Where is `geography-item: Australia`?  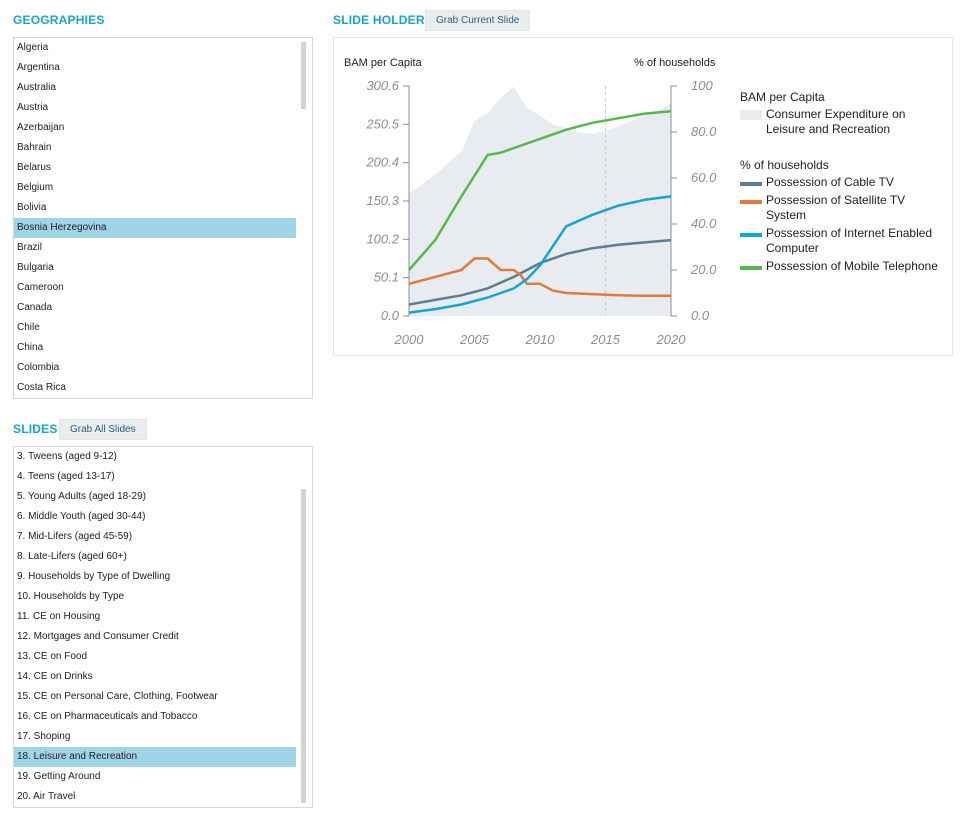
geography-item: Australia is located at coordinates (155, 88).